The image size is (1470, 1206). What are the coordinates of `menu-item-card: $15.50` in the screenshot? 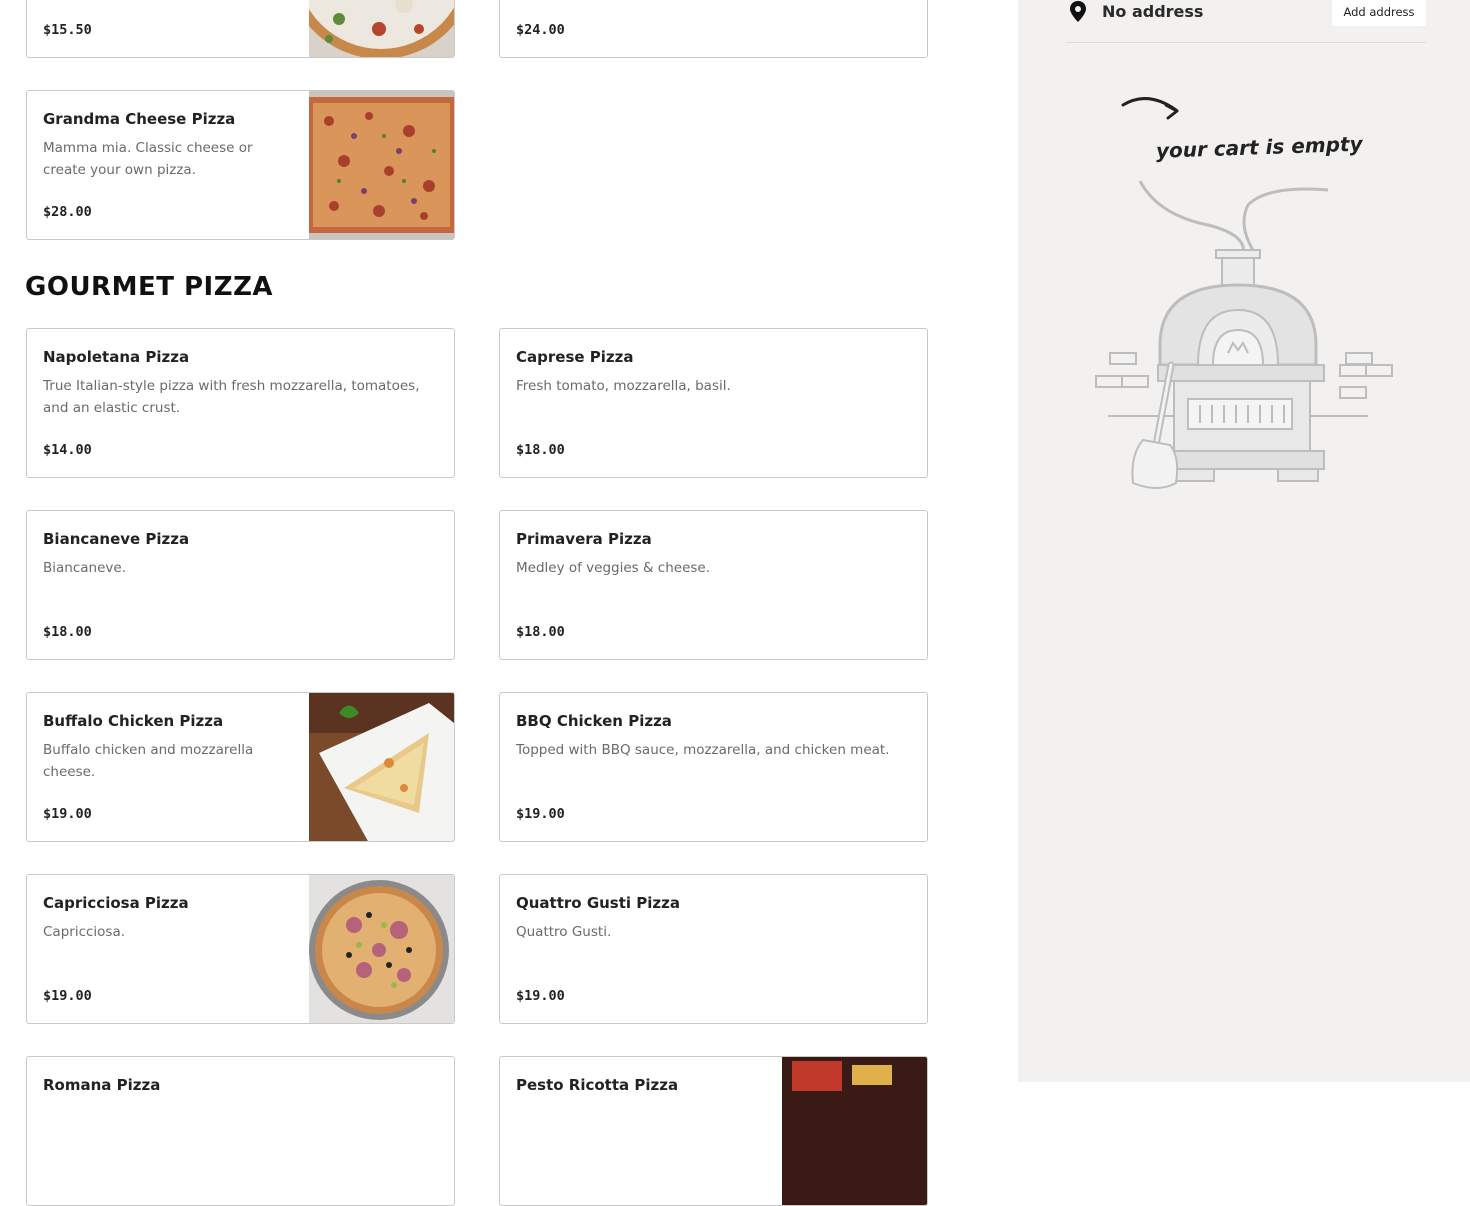 It's located at (240, 29).